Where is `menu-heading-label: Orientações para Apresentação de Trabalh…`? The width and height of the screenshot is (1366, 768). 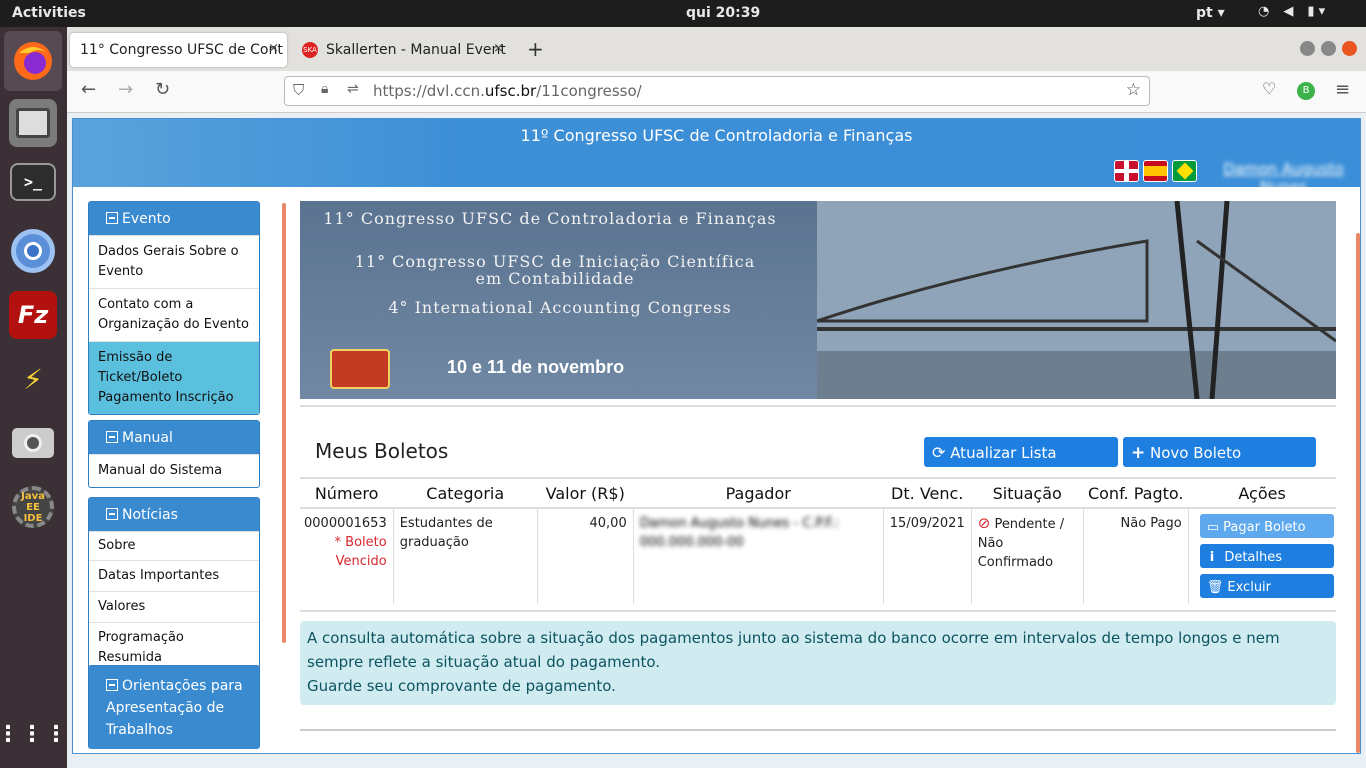
menu-heading-label: Orientações para Apresentação de Trabalh… is located at coordinates (174, 708).